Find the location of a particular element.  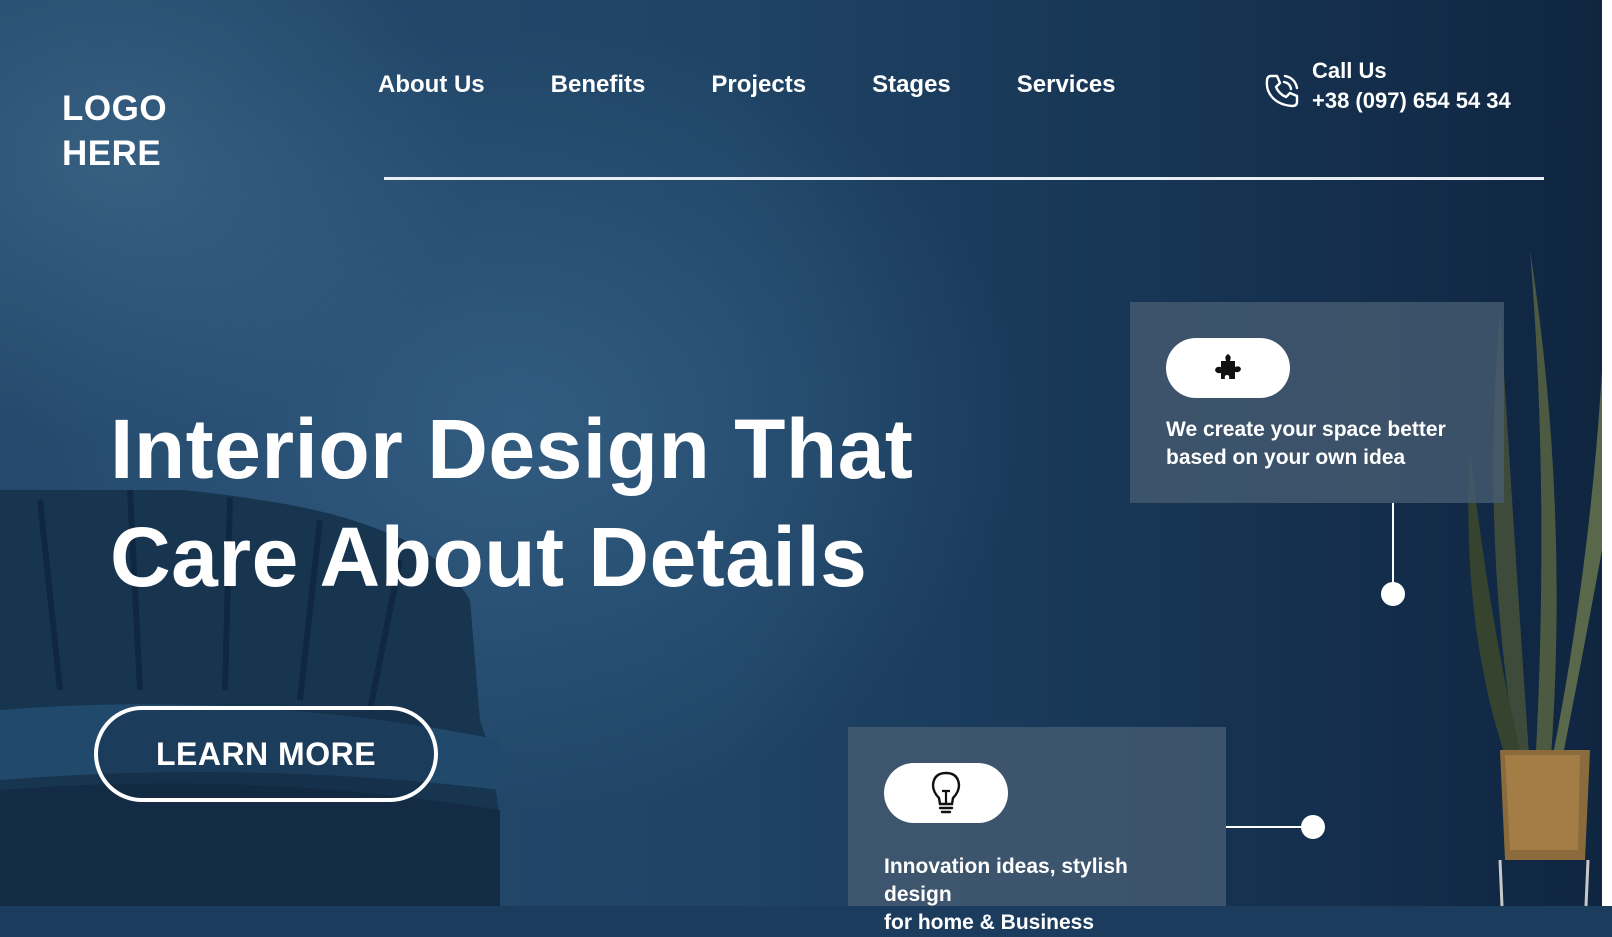

page-edge is located at coordinates (1607, 453).